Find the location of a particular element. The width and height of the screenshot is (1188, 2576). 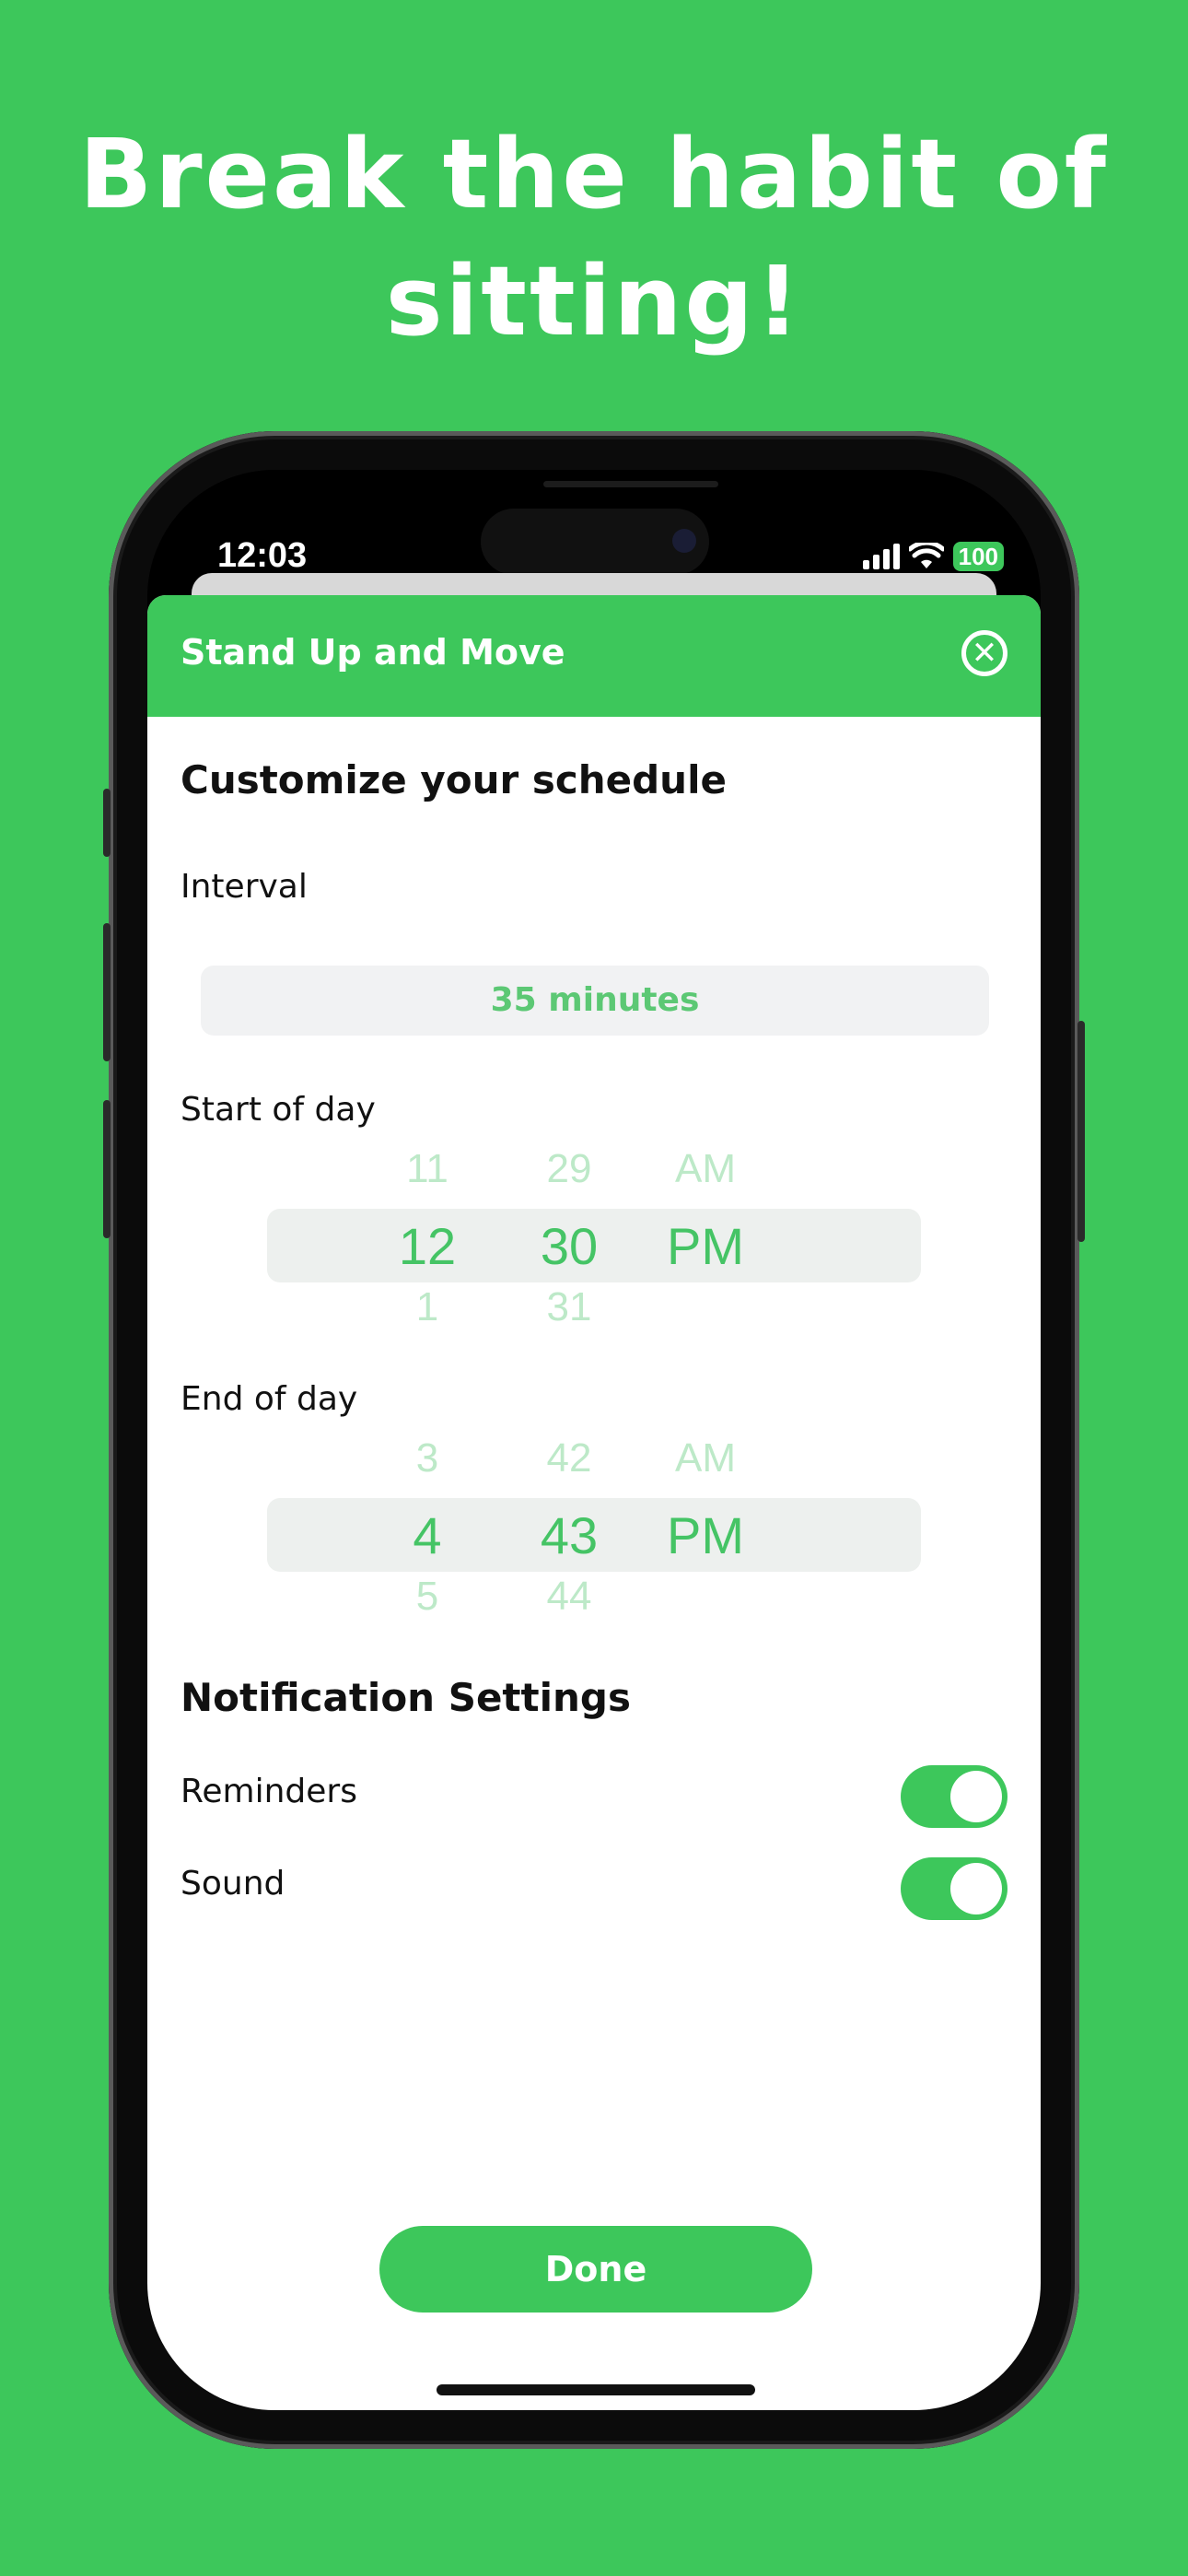

earpiece is located at coordinates (630, 484).